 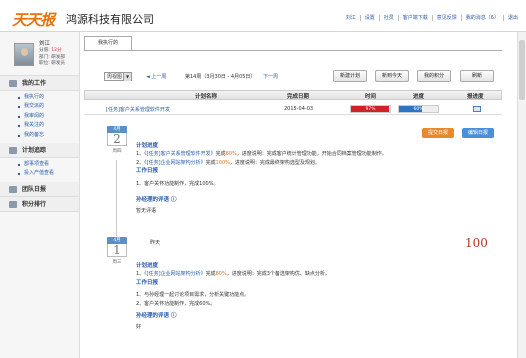 I want to click on timeline-line, so click(x=116, y=198).